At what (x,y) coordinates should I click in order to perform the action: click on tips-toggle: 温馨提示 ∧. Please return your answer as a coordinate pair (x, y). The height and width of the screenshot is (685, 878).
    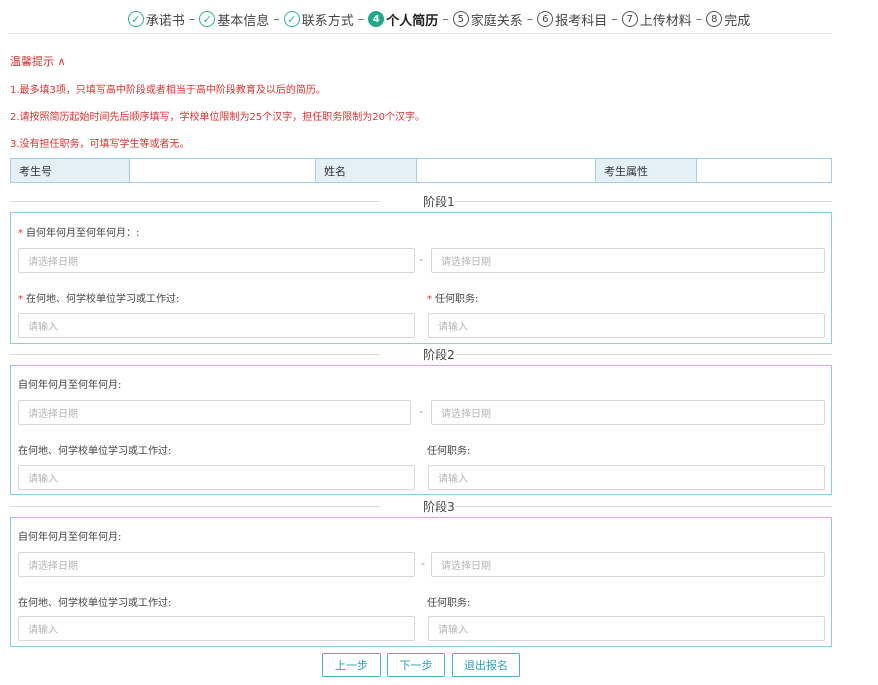
    Looking at the image, I should click on (38, 61).